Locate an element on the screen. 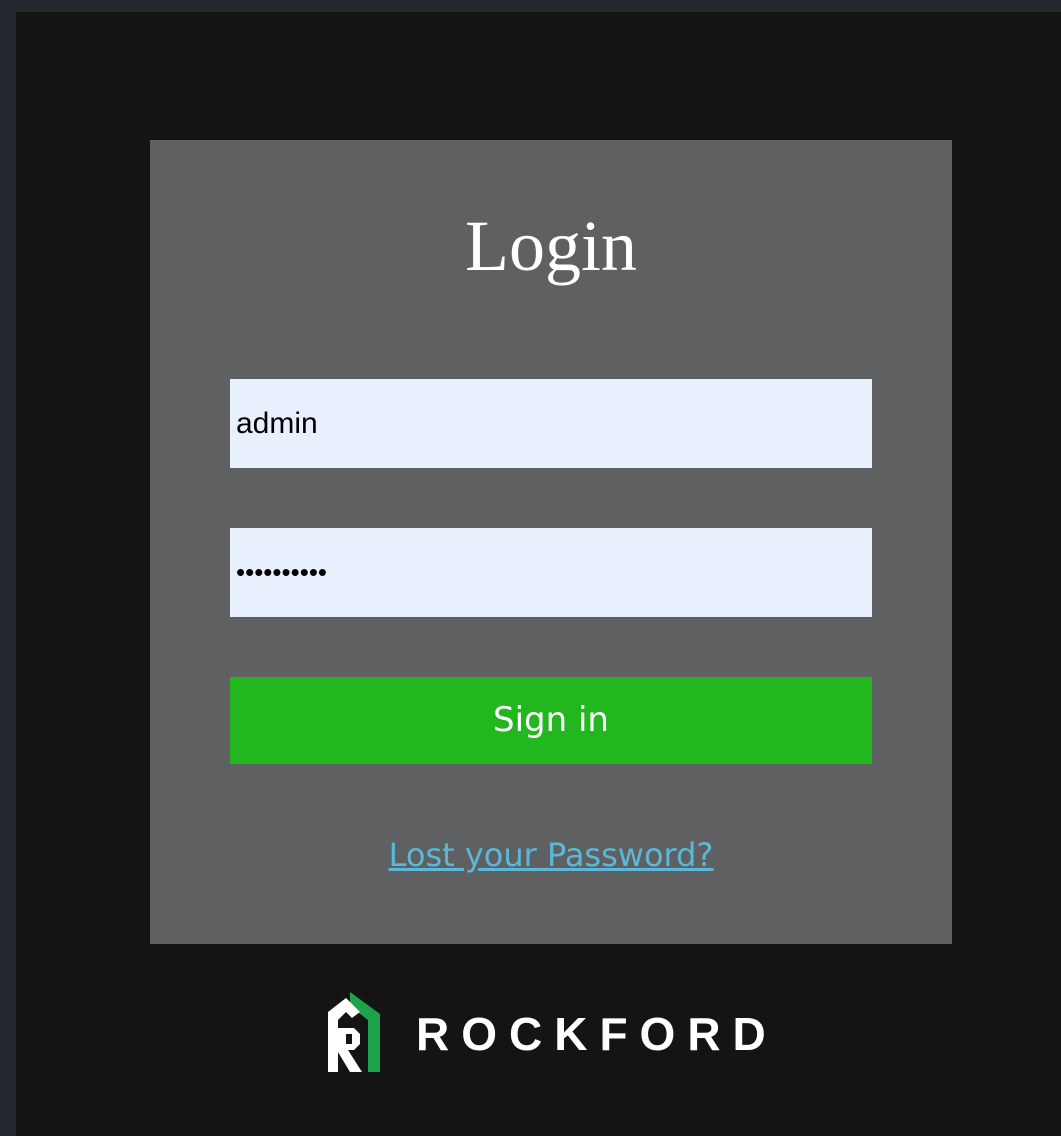 The width and height of the screenshot is (1061, 1136). sign-in-button: Sign in is located at coordinates (551, 720).